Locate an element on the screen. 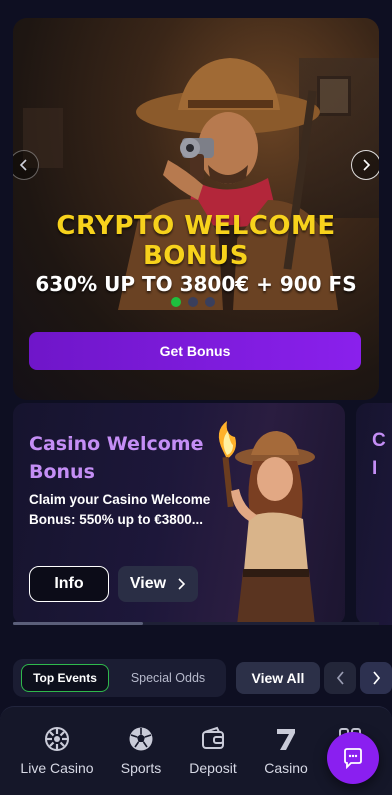  info-button: Info is located at coordinates (69, 584).